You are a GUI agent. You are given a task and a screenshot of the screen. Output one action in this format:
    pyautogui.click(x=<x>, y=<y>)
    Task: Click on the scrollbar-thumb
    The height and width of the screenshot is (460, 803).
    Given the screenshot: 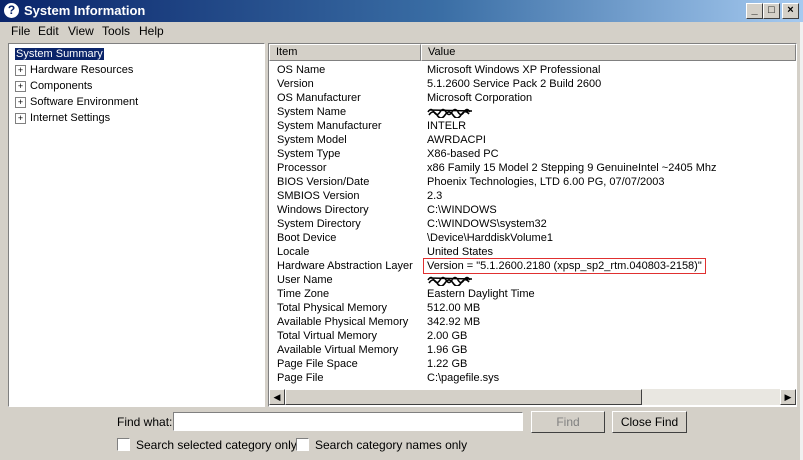 What is the action you would take?
    pyautogui.click(x=463, y=397)
    